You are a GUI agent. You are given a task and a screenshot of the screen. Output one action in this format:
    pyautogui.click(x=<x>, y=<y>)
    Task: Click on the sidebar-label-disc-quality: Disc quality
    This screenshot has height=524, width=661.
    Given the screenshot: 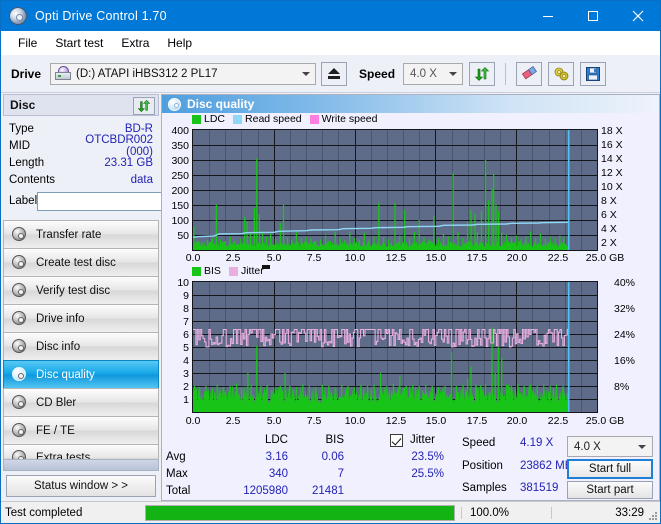 What is the action you would take?
    pyautogui.click(x=65, y=374)
    